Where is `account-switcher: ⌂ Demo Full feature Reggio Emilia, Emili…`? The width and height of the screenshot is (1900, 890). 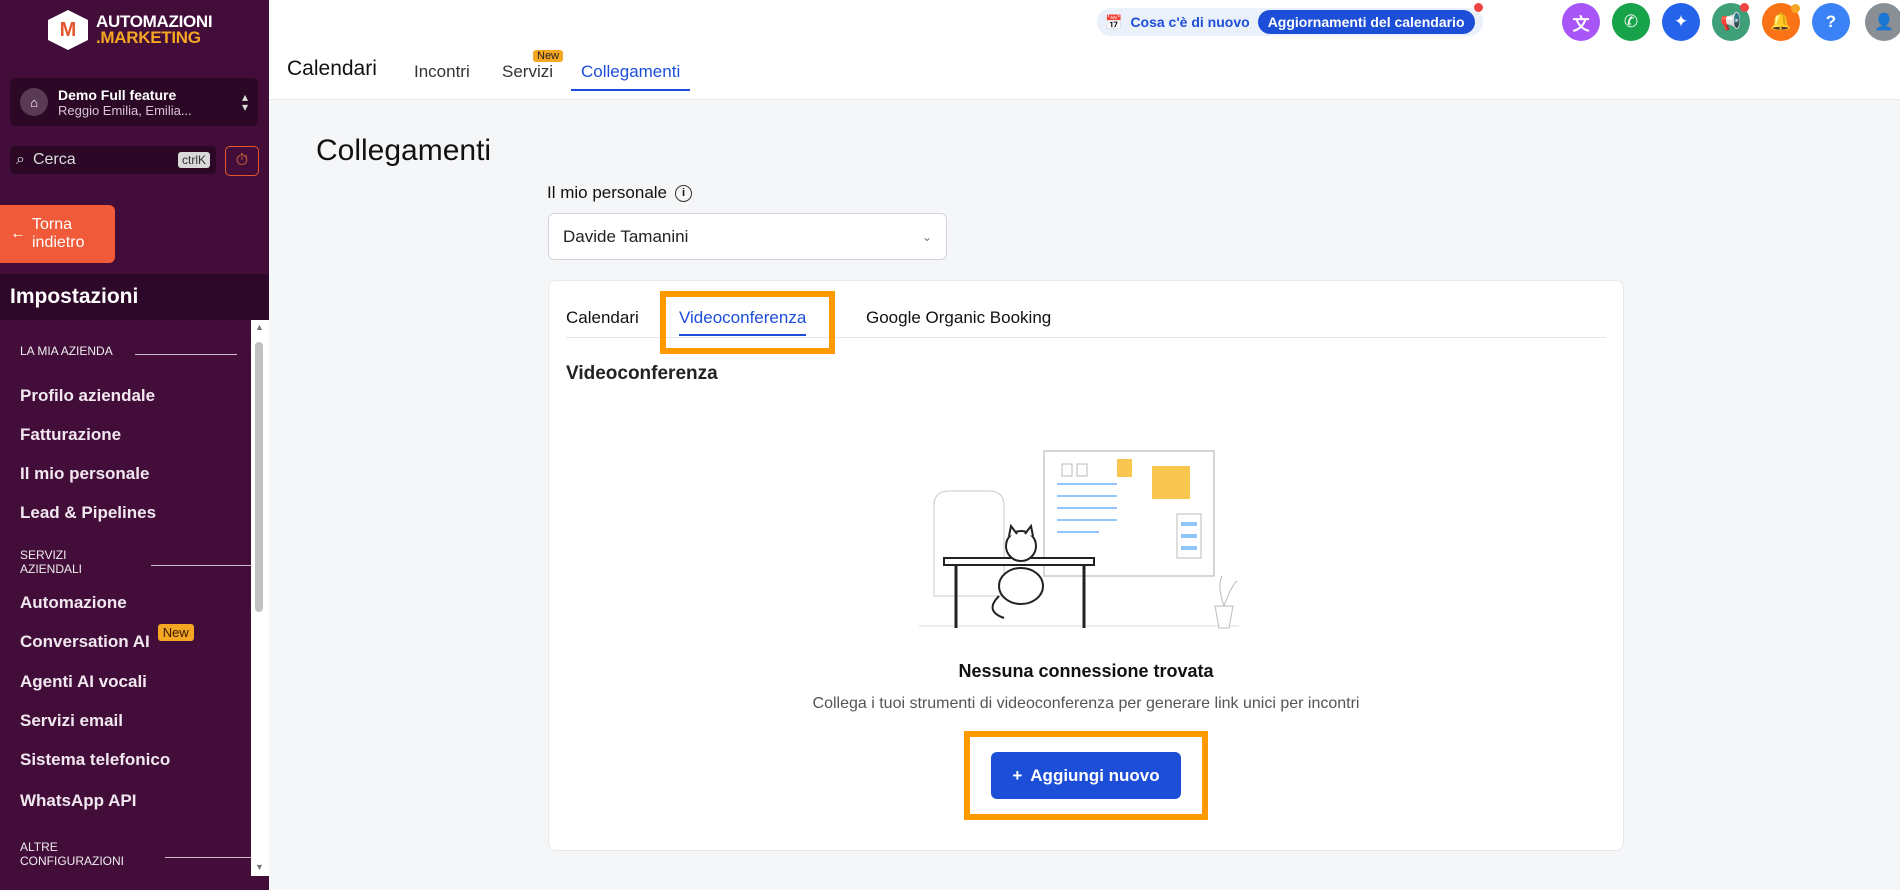 account-switcher: ⌂ Demo Full feature Reggio Emilia, Emili… is located at coordinates (134, 102).